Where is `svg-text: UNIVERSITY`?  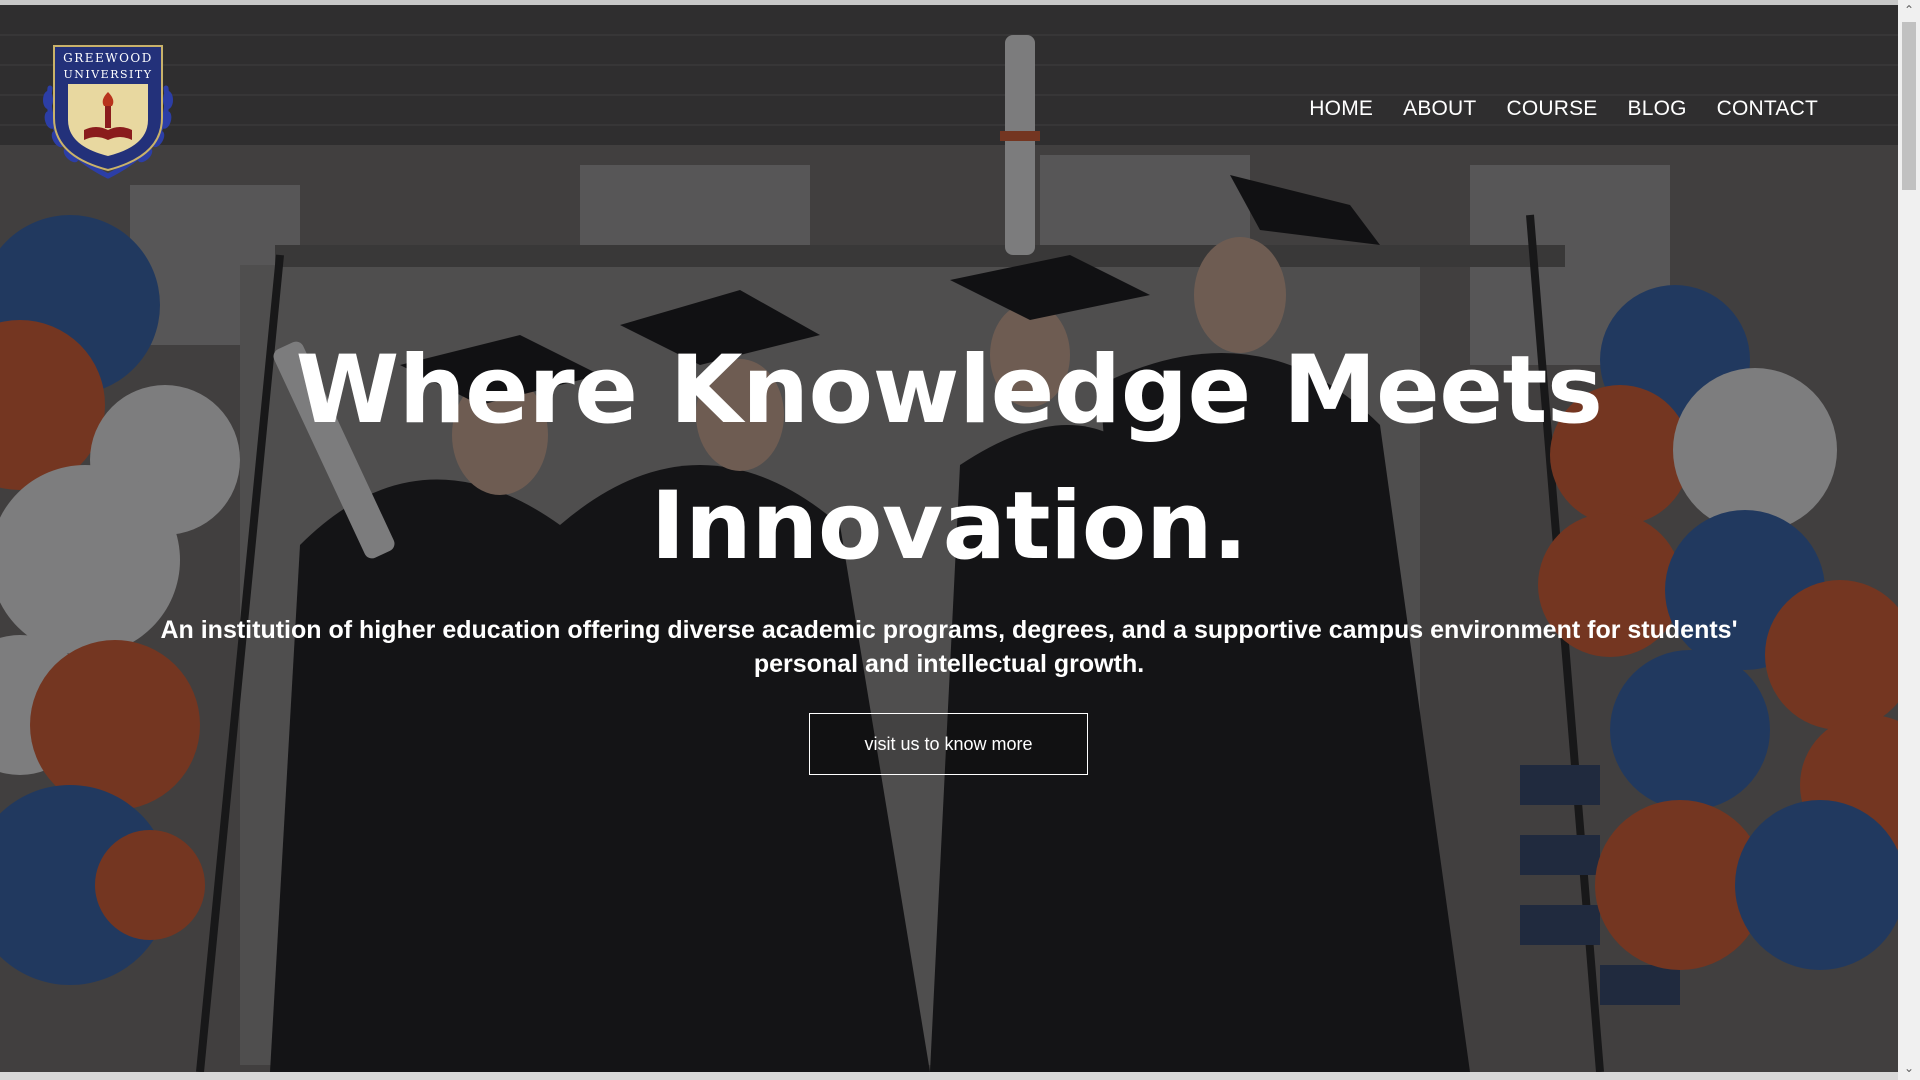 svg-text: UNIVERSITY is located at coordinates (108, 74).